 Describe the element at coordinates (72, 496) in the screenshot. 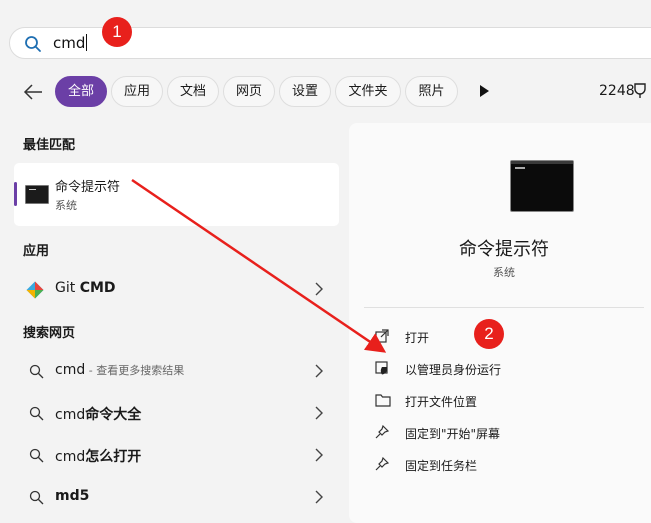

I see `web-result-suggestion: md5` at that location.